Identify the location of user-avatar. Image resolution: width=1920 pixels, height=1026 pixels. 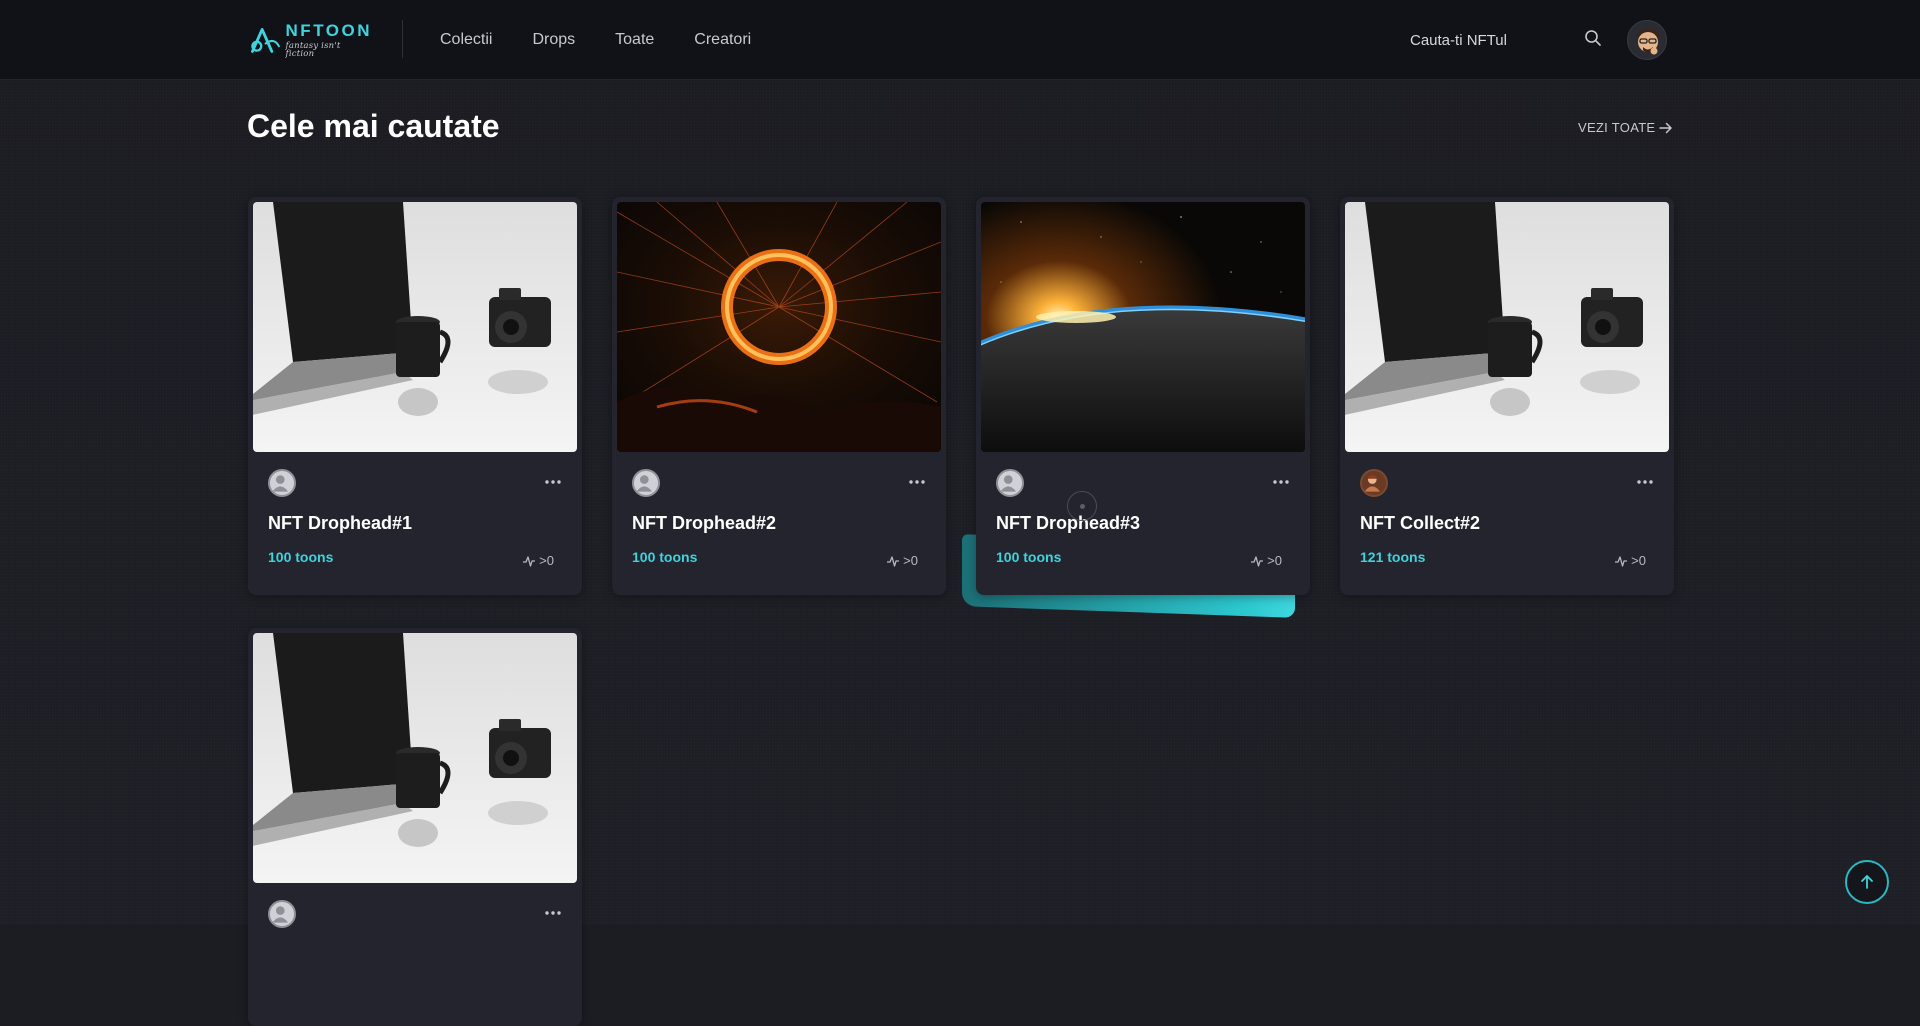
(1647, 40).